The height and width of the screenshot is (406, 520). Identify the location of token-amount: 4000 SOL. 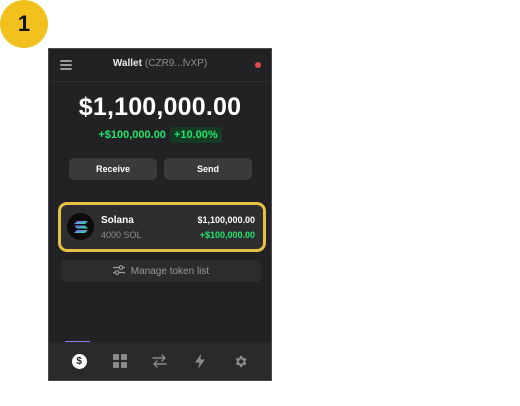
(121, 235).